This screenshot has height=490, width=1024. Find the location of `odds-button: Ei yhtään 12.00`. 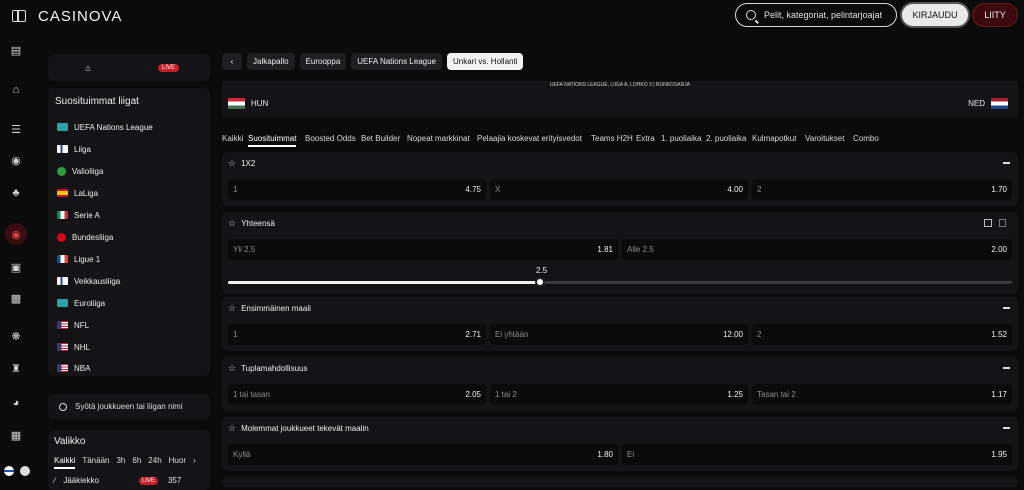

odds-button: Ei yhtään 12.00 is located at coordinates (619, 334).